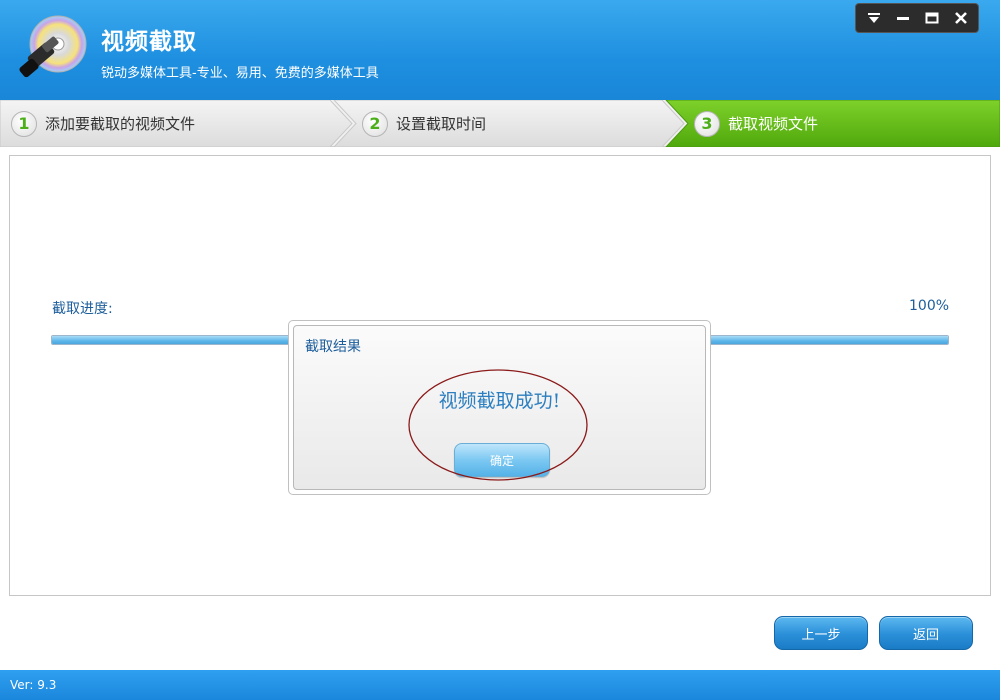 This screenshot has width=1000, height=700. What do you see at coordinates (903, 18) in the screenshot?
I see `minimize-icon` at bounding box center [903, 18].